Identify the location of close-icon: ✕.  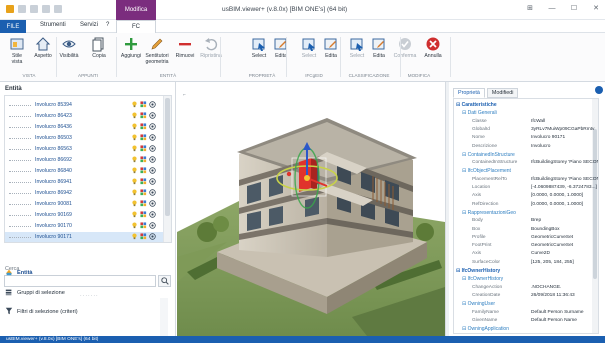
(596, 8).